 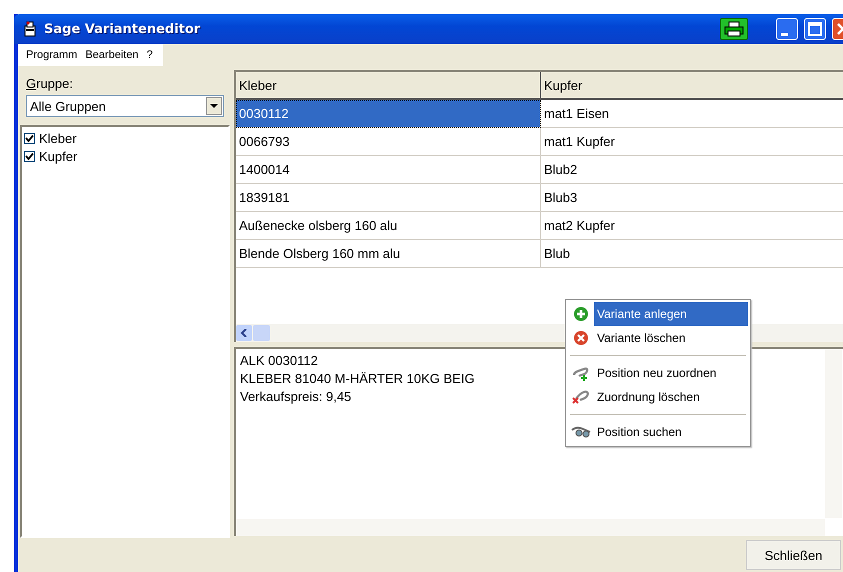 What do you see at coordinates (388, 254) in the screenshot?
I see `table-cell: Blende Olsberg 160 mm alu` at bounding box center [388, 254].